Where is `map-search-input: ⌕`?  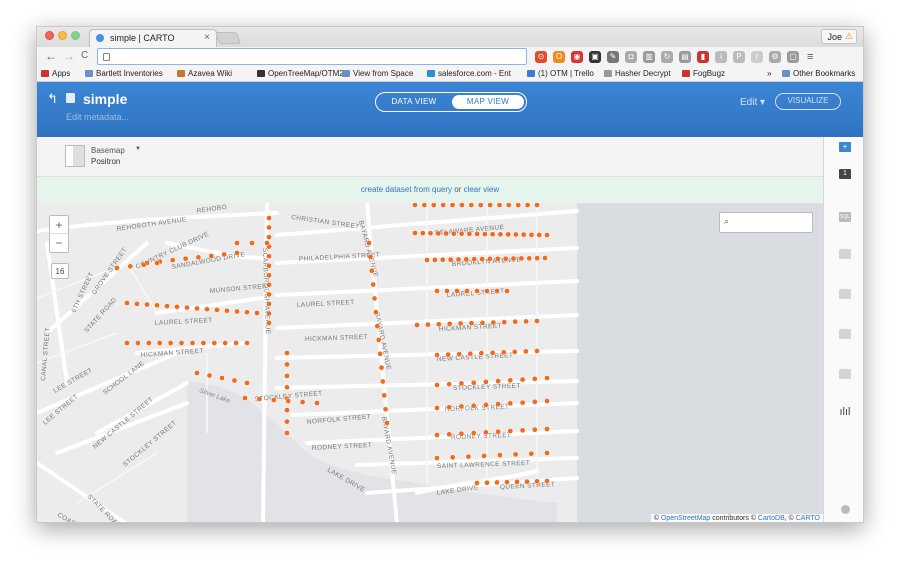
map-search-input: ⌕ is located at coordinates (766, 222).